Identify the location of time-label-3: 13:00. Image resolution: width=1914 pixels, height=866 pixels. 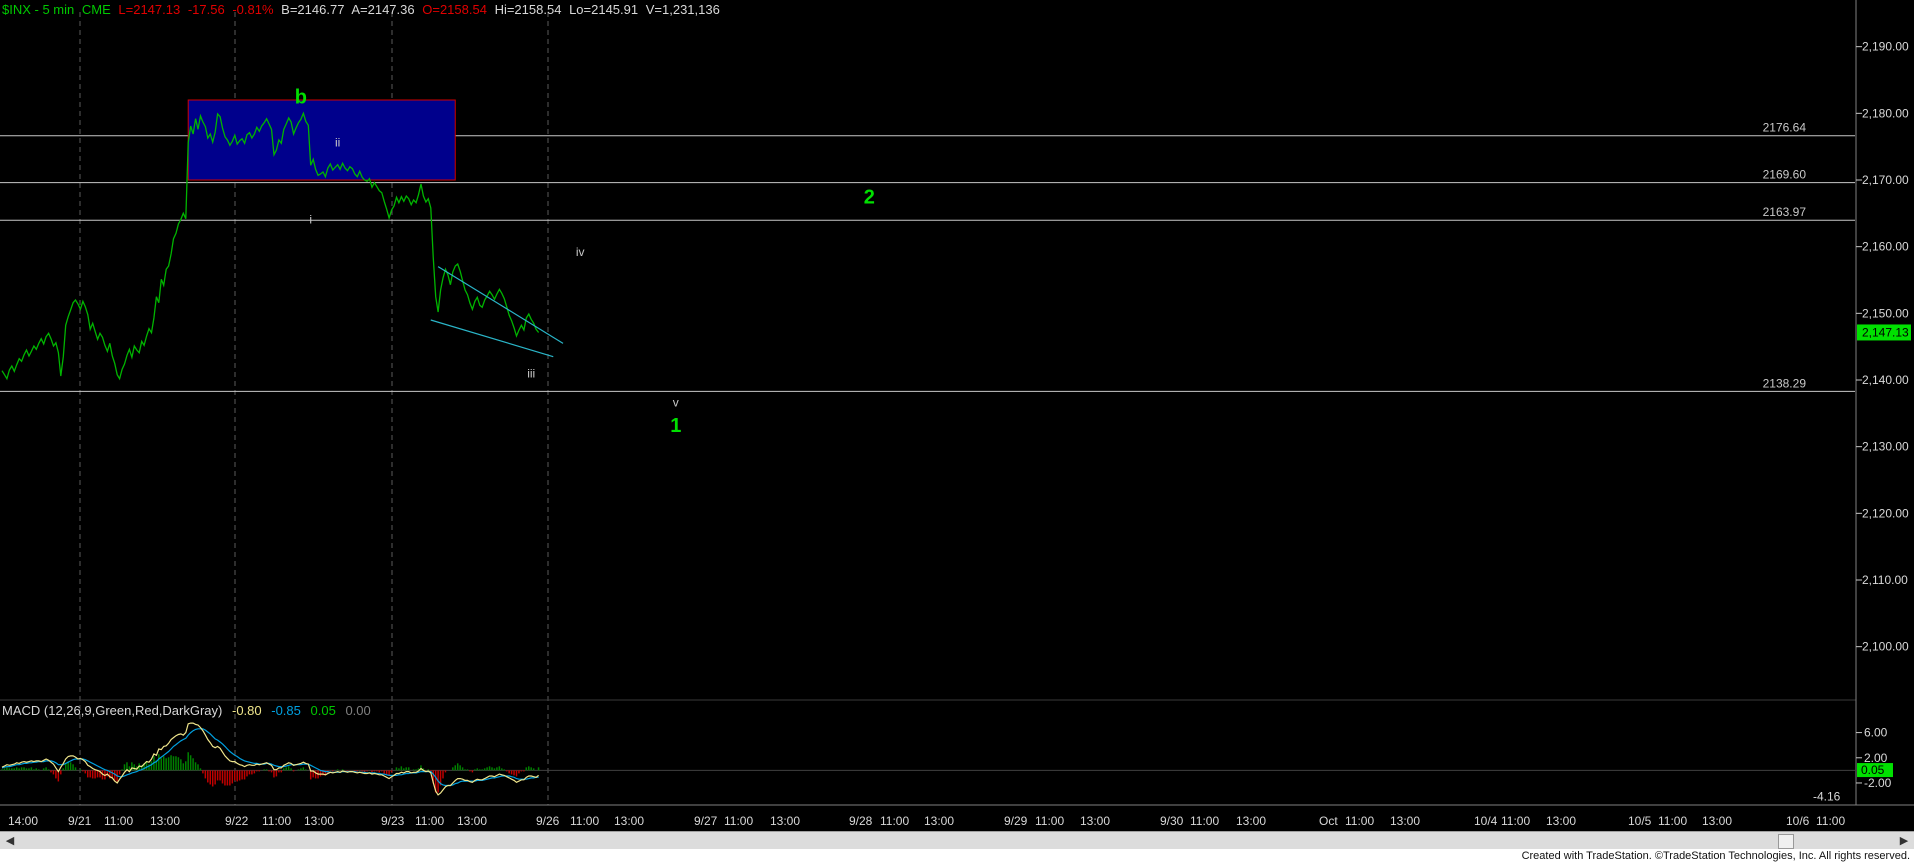
(165, 821).